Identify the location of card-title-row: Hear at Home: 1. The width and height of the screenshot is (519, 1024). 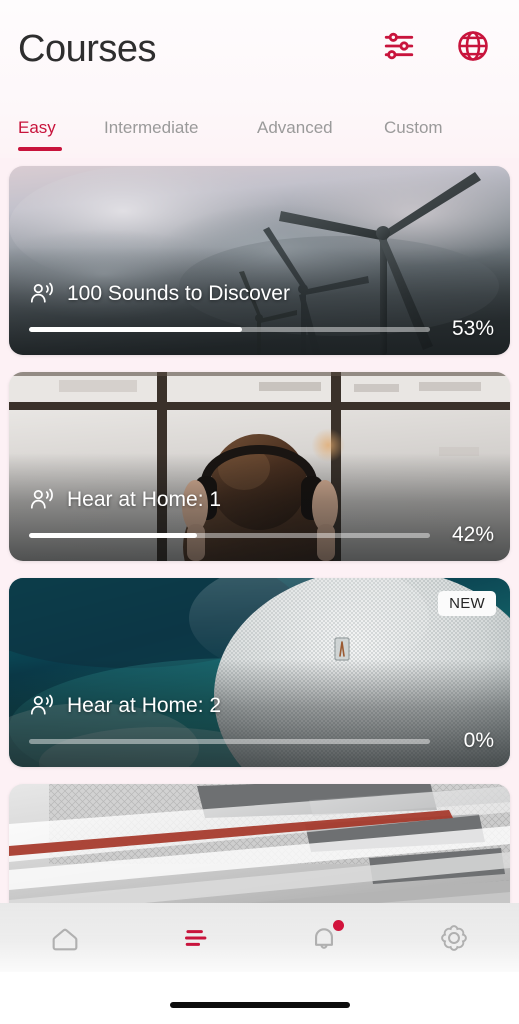
(125, 500).